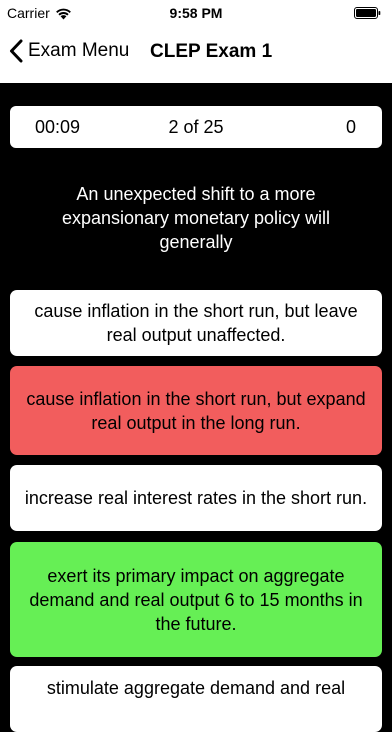 This screenshot has width=392, height=732. What do you see at coordinates (350, 127) in the screenshot?
I see `score: 0` at bounding box center [350, 127].